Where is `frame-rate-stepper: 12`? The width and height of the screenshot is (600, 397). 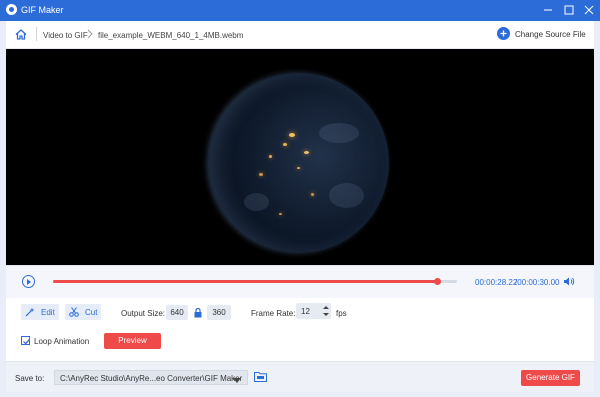 frame-rate-stepper: 12 is located at coordinates (313, 311).